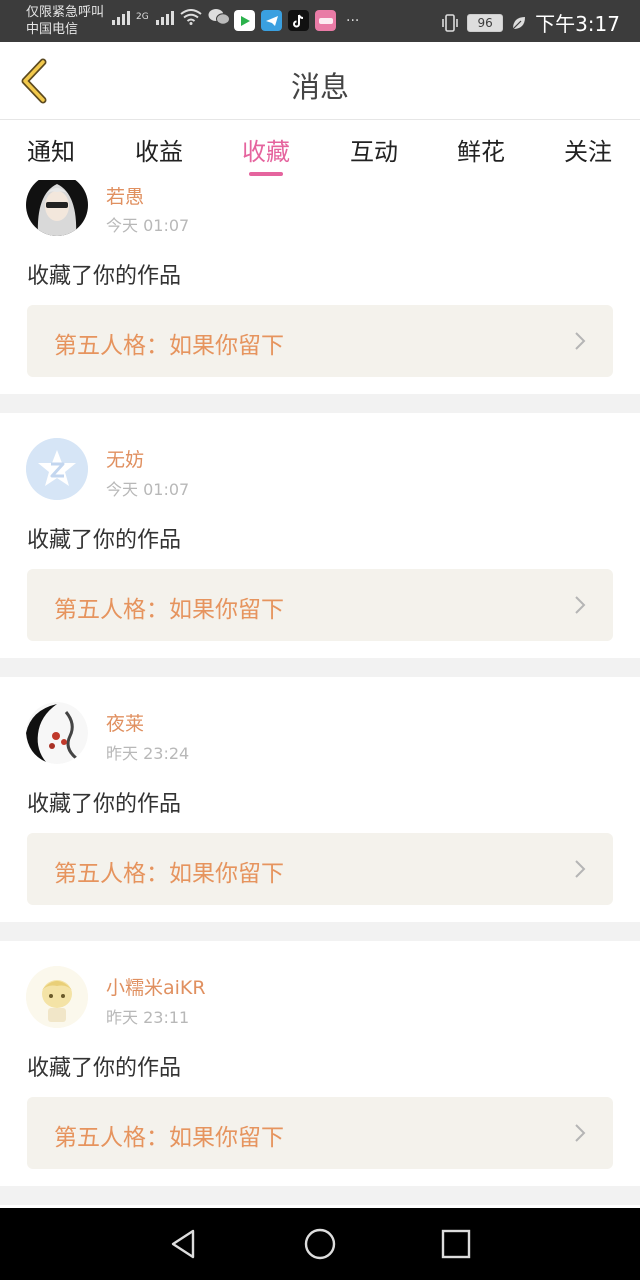 The height and width of the screenshot is (1280, 640). I want to click on username-link: 小糯米aiKR, so click(156, 986).